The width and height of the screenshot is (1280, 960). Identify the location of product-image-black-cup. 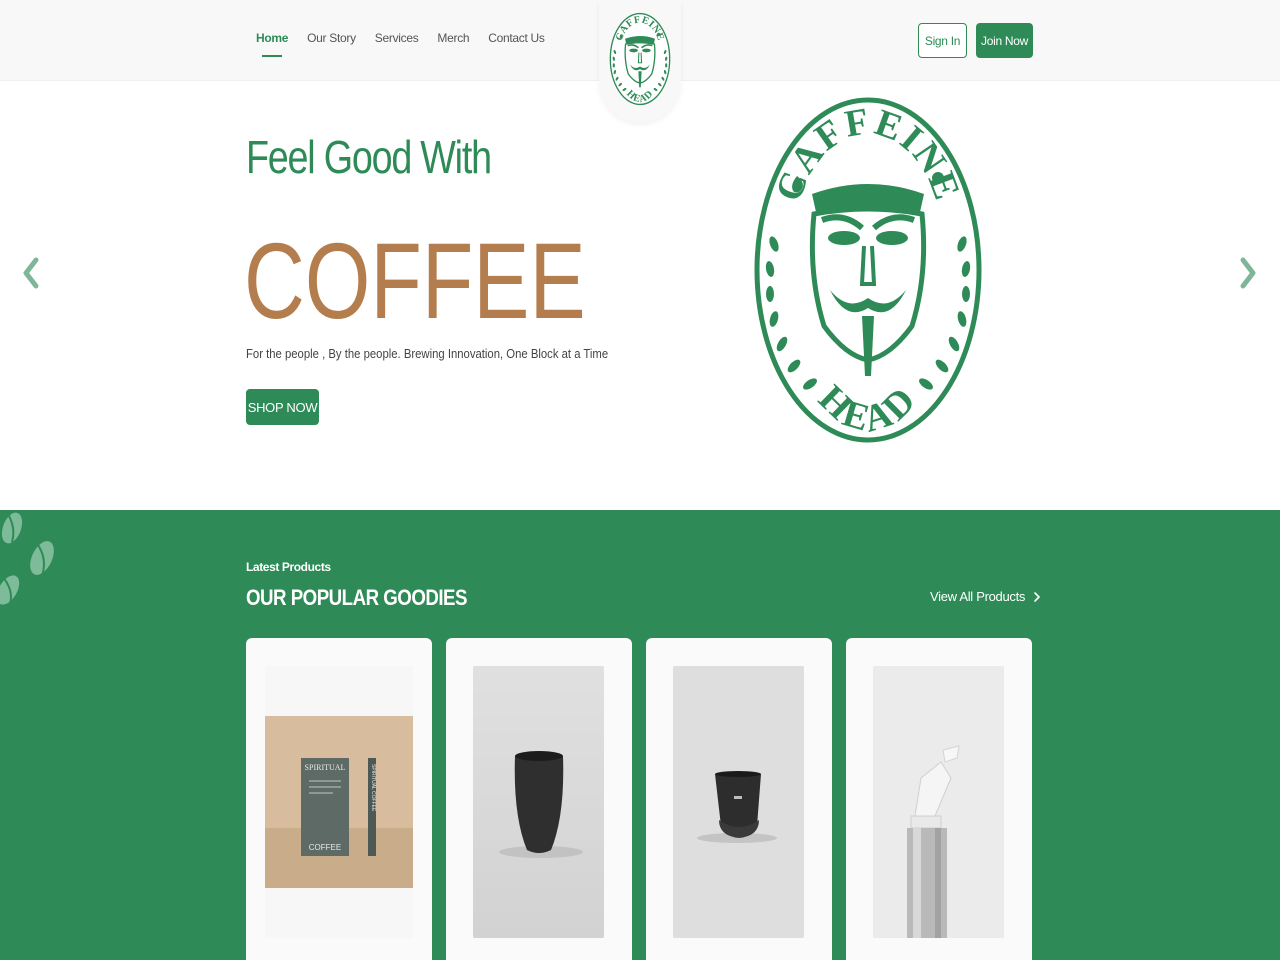
(738, 802).